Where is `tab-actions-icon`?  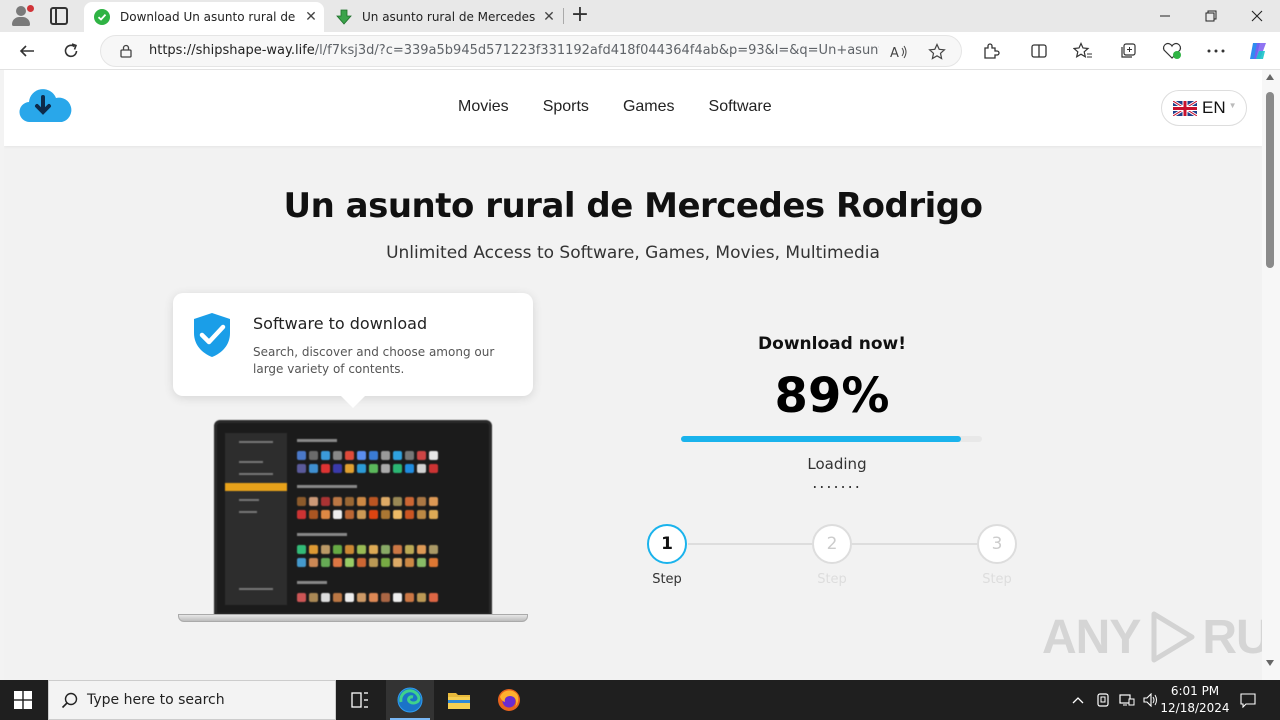 tab-actions-icon is located at coordinates (59, 16).